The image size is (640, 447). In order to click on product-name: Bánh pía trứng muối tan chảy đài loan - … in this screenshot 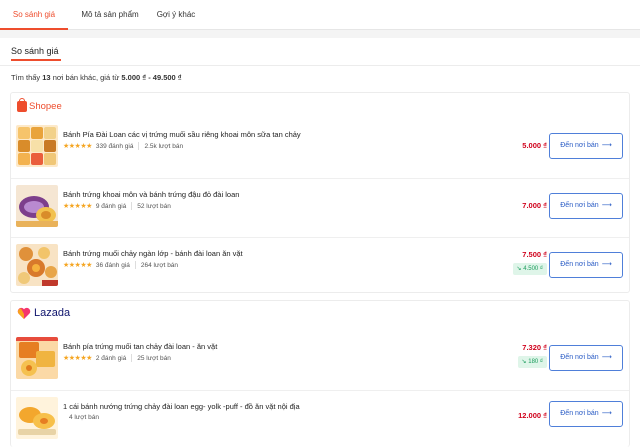, I will do `click(140, 346)`.